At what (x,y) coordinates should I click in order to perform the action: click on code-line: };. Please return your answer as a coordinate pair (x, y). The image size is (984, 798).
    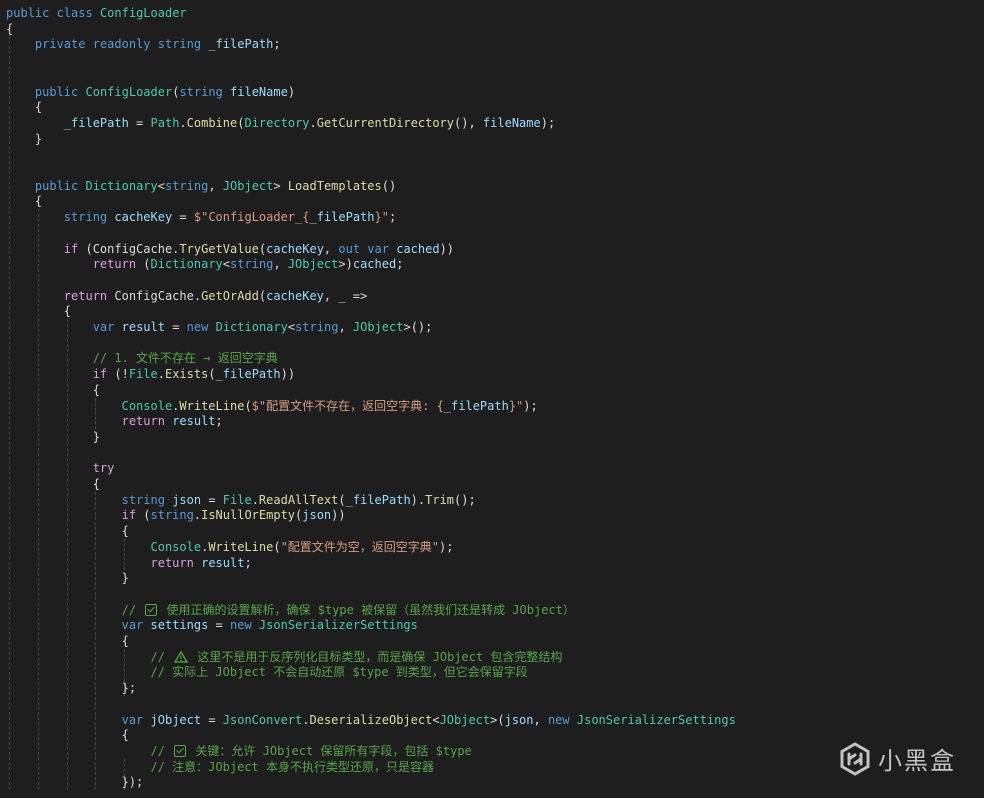
    Looking at the image, I should click on (71, 688).